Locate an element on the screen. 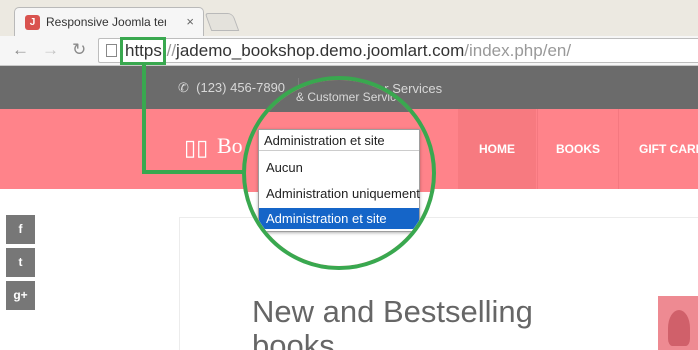 This screenshot has height=350, width=698. book-logo-icon: ▯▯ is located at coordinates (196, 148).